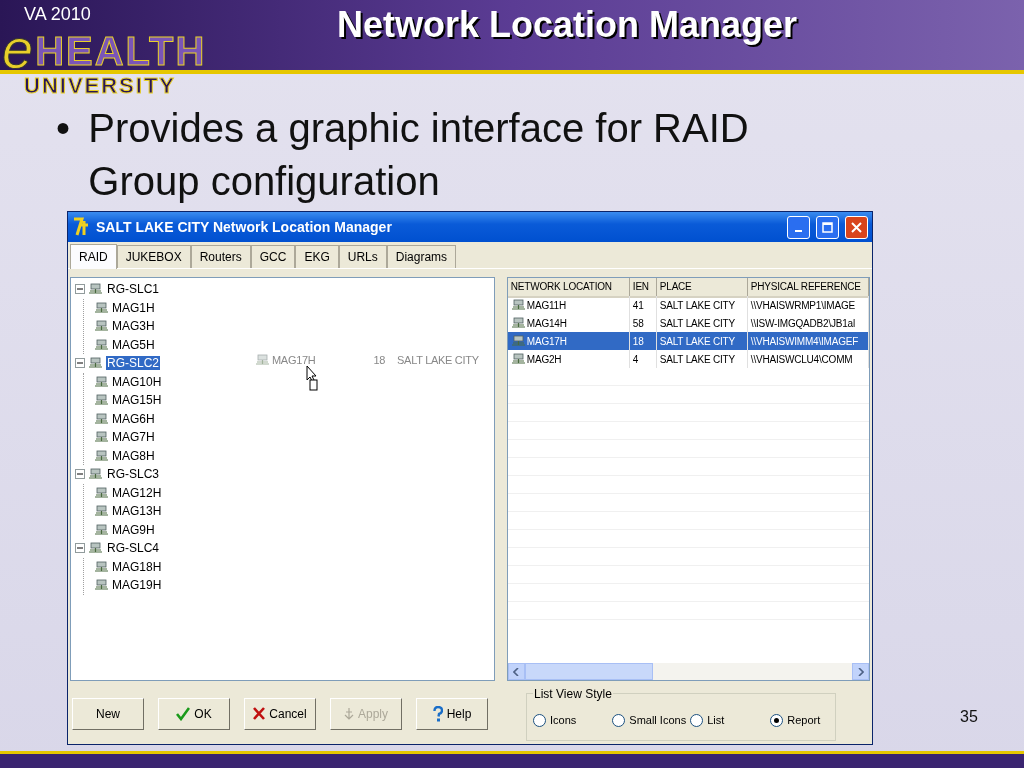  What do you see at coordinates (294, 360) in the screenshot?
I see `drag-ghost-text: MAG17H` at bounding box center [294, 360].